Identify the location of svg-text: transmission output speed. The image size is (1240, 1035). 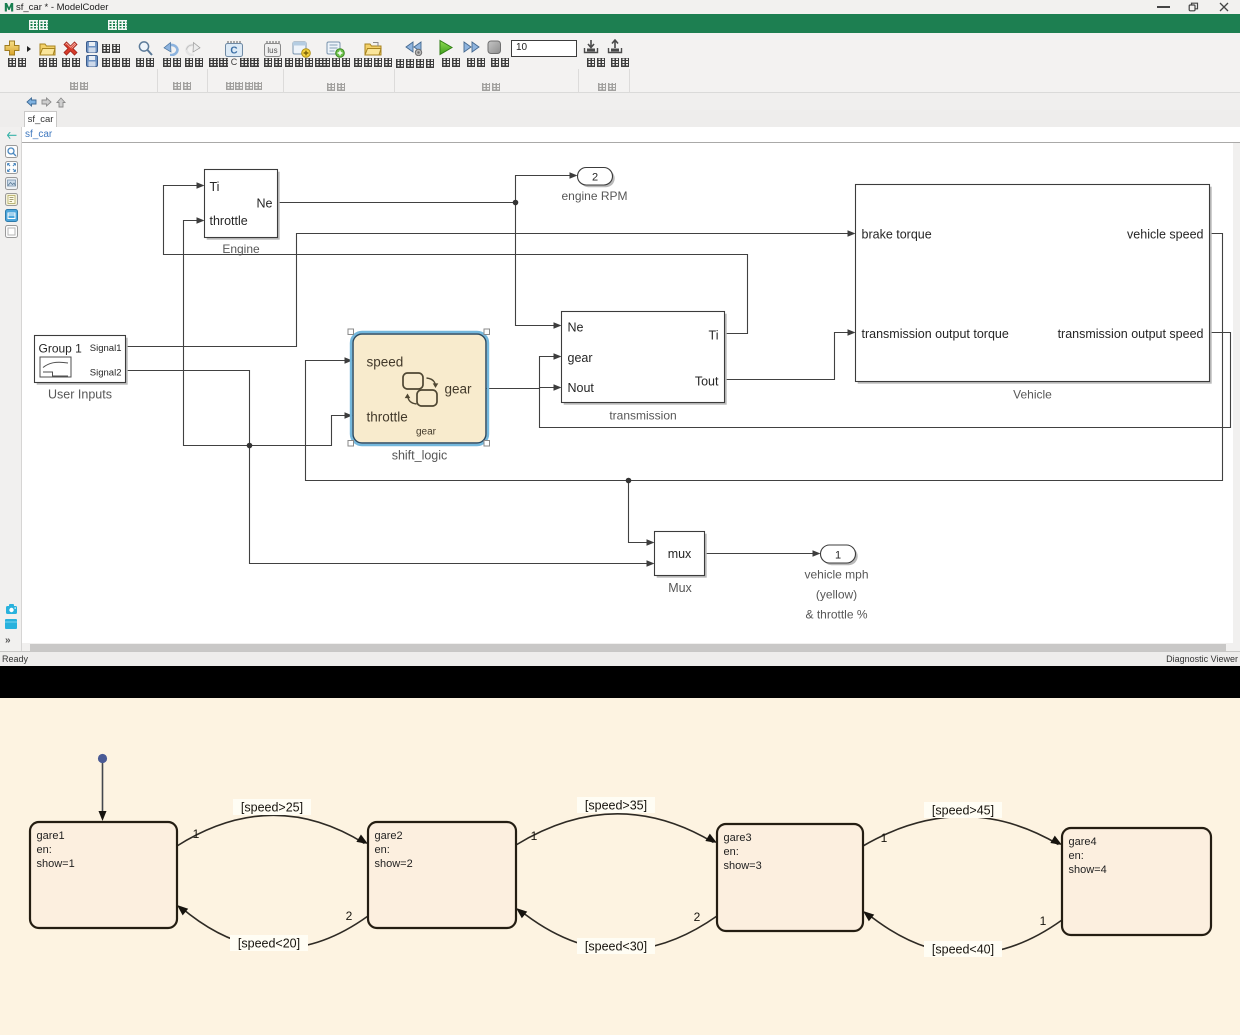
(1131, 334).